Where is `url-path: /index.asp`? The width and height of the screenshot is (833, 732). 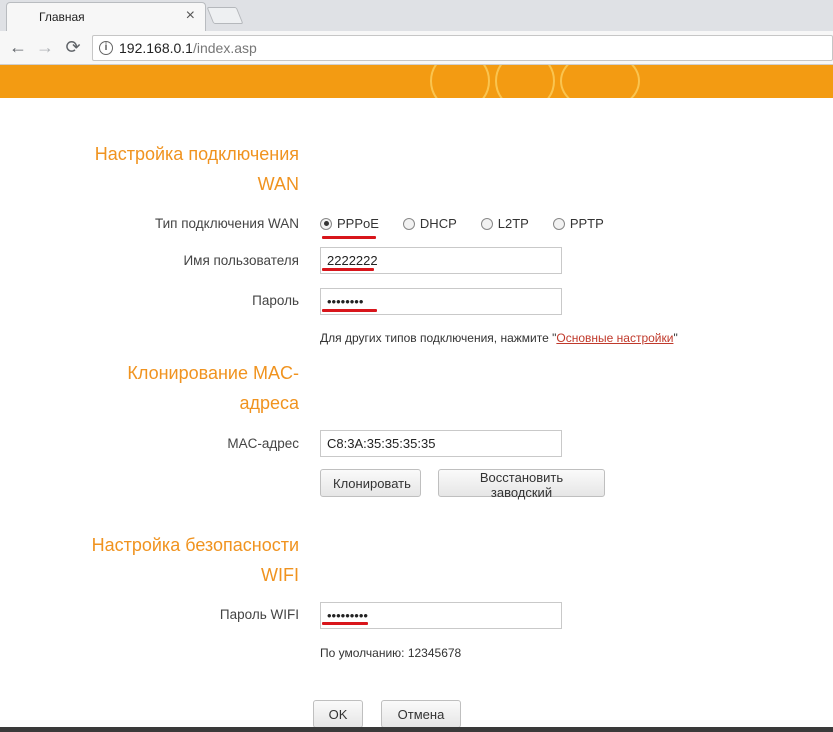
url-path: /index.asp is located at coordinates (224, 48).